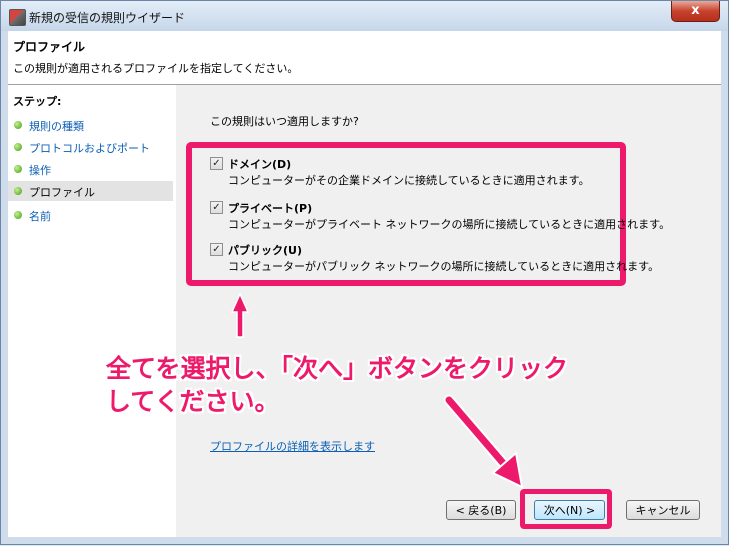 This screenshot has height=546, width=729. What do you see at coordinates (216, 207) in the screenshot?
I see `private-checkbox: ✓` at bounding box center [216, 207].